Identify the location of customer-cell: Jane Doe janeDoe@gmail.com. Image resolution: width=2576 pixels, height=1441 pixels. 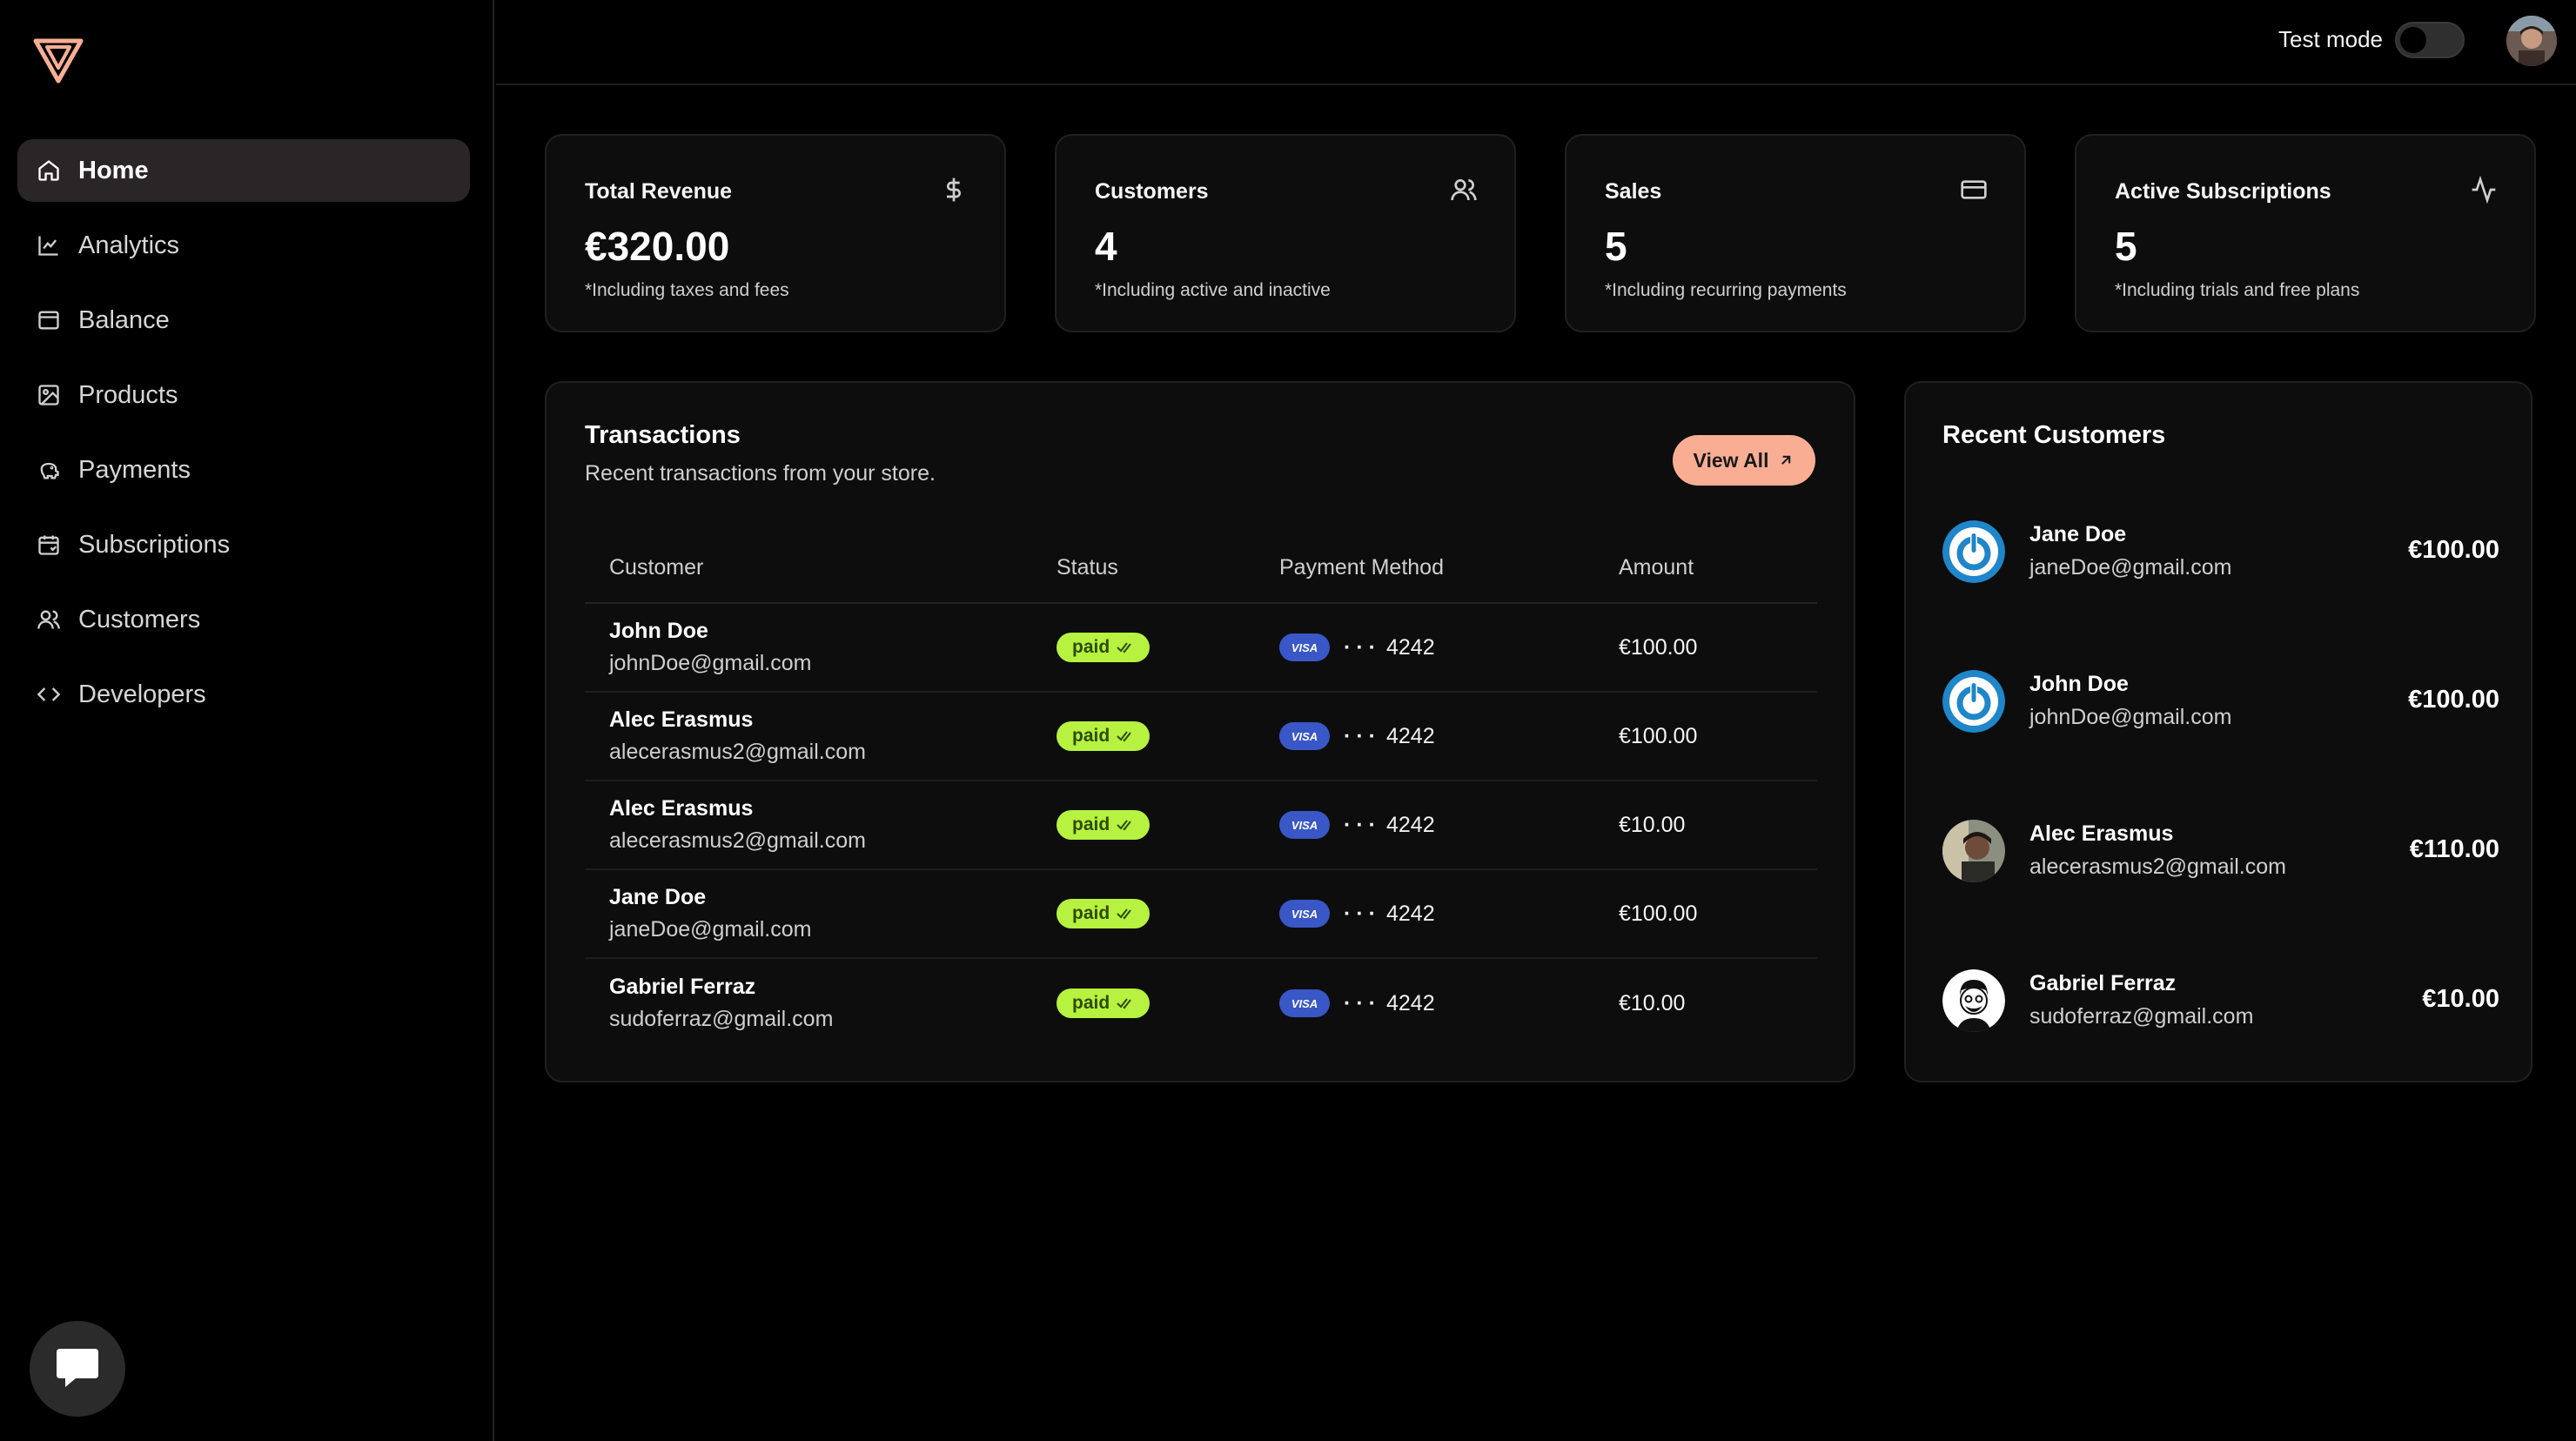
(821, 913).